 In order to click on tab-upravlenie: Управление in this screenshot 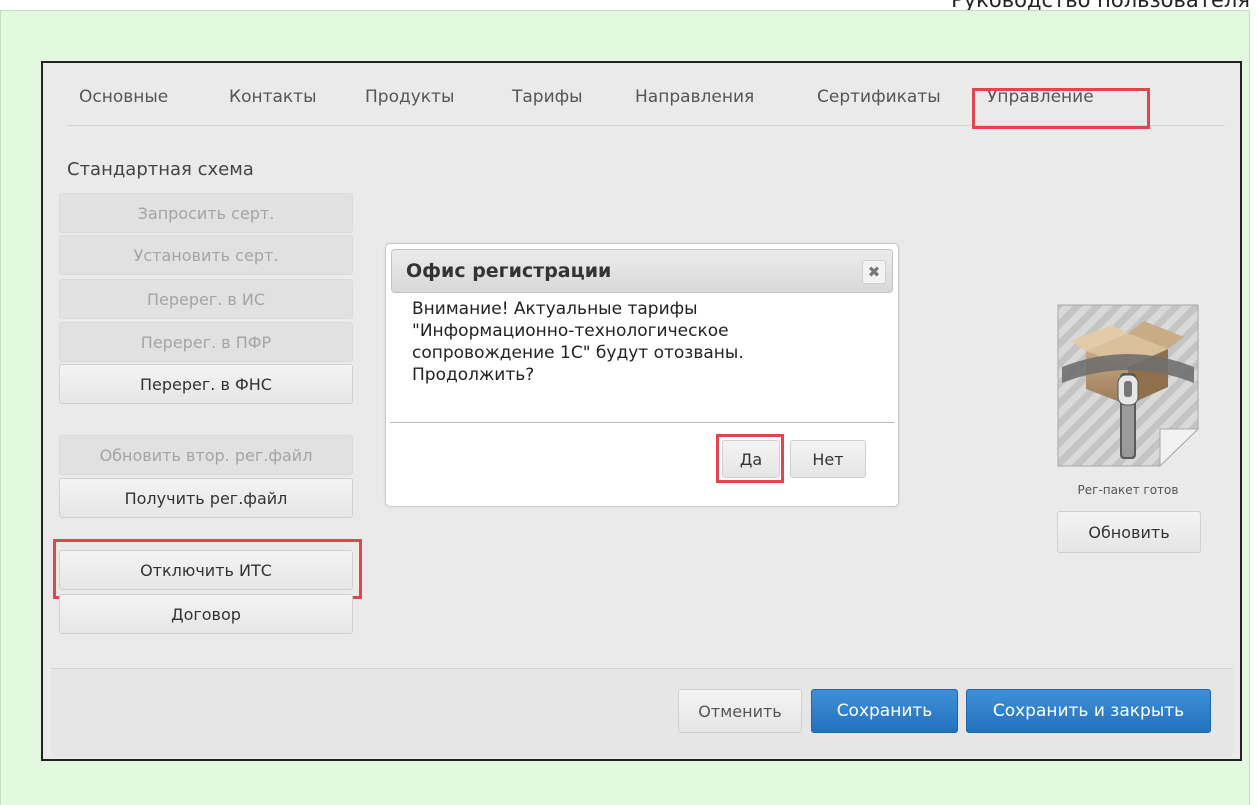, I will do `click(1040, 97)`.